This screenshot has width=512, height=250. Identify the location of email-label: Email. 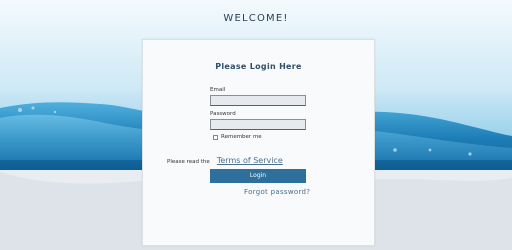
(218, 90).